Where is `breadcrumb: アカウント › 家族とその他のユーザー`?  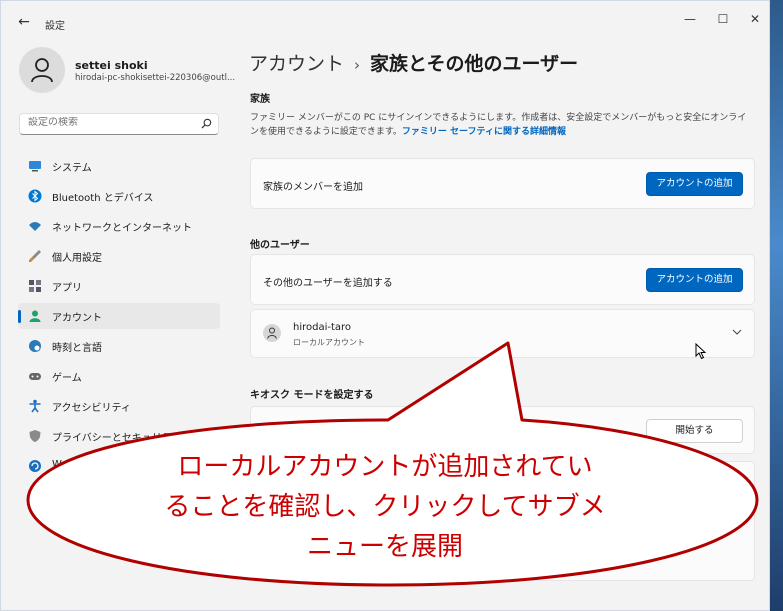
breadcrumb: アカウント › 家族とその他のユーザー is located at coordinates (413, 62).